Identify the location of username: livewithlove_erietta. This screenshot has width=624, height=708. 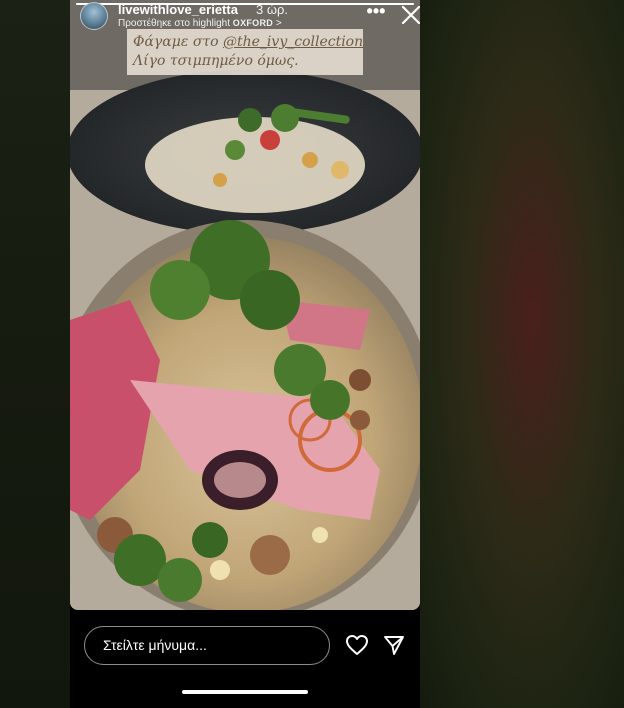
(178, 9).